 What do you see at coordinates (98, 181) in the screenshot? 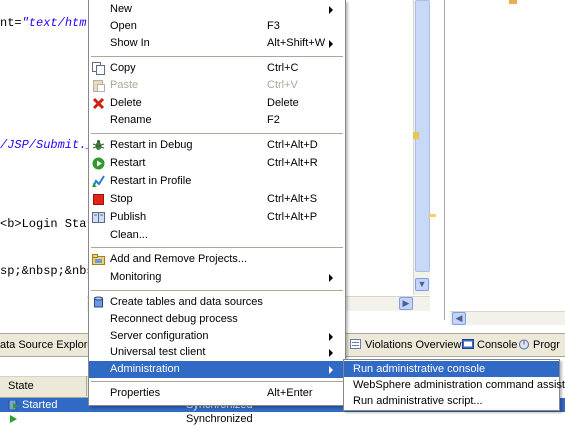
I see `profile-icon` at bounding box center [98, 181].